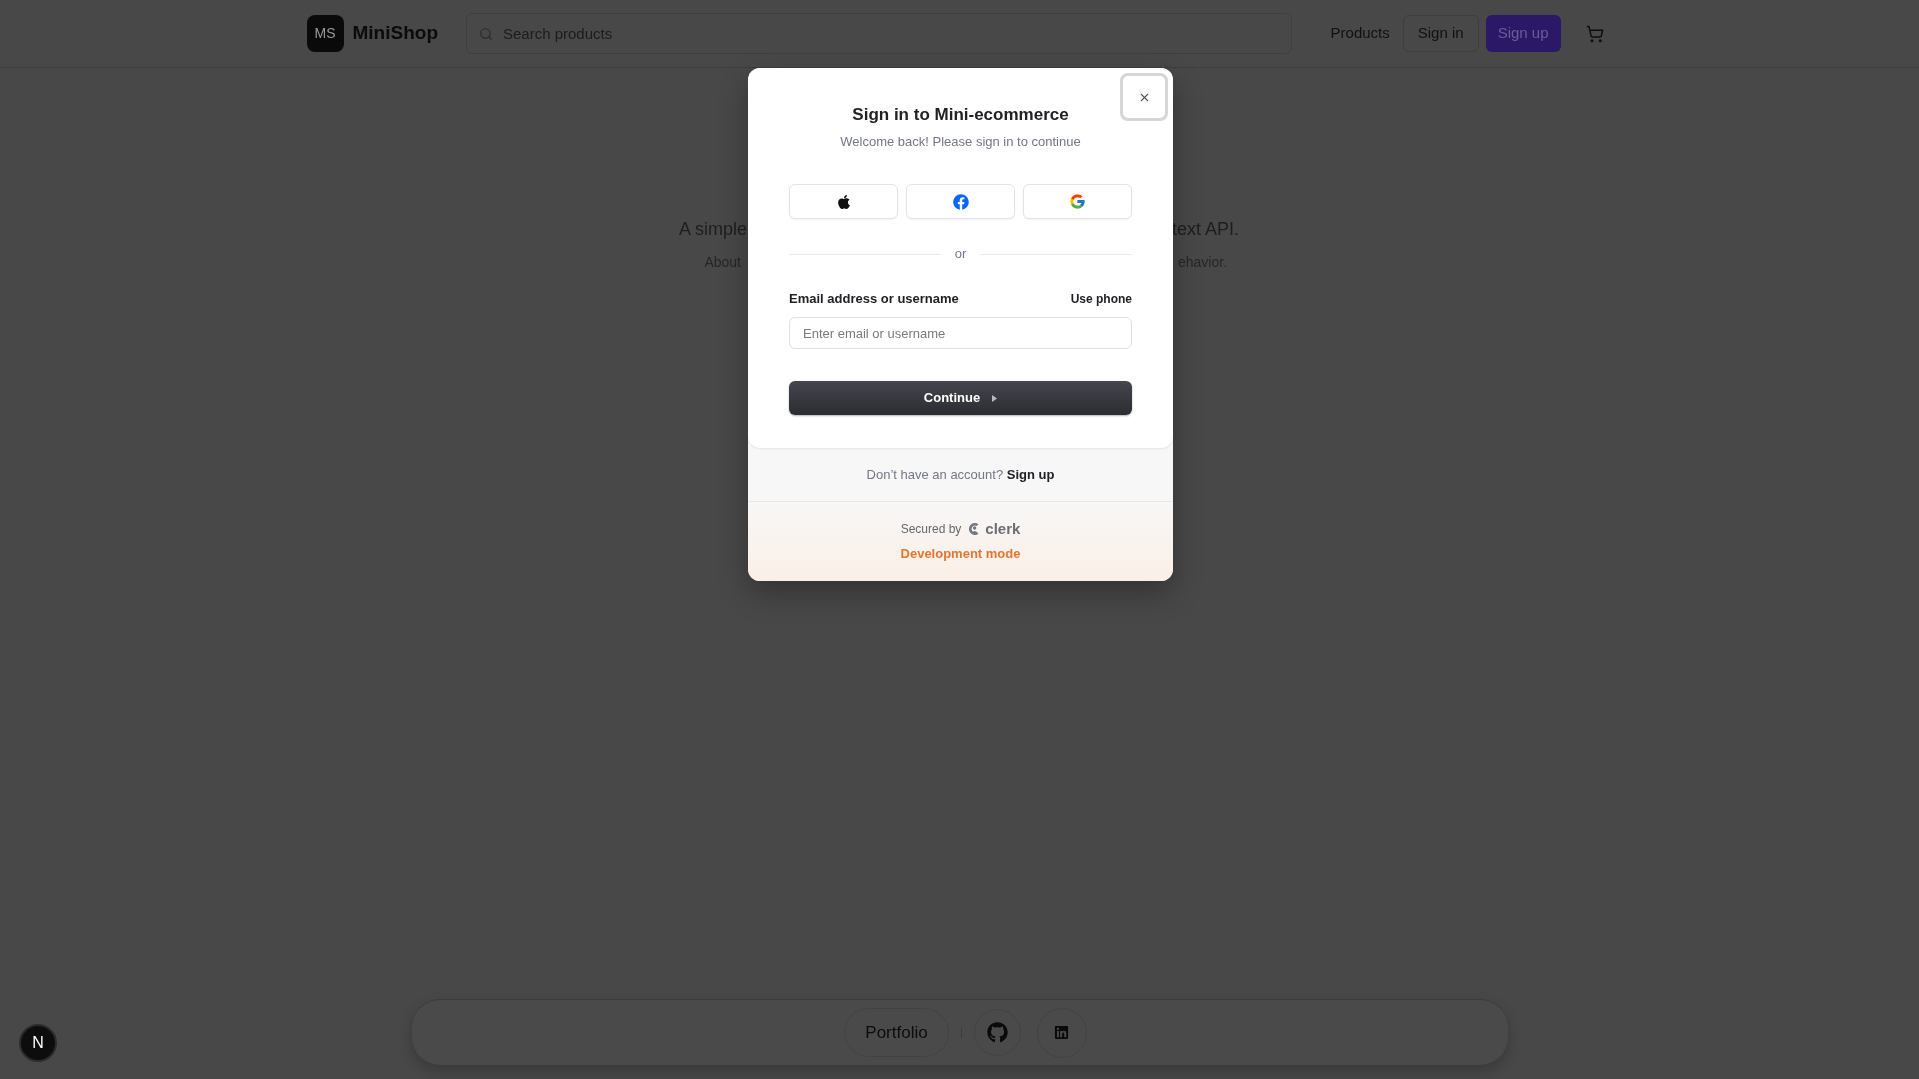 This screenshot has width=1919, height=1079. Describe the element at coordinates (960, 115) in the screenshot. I see `dialog-title: Sign in to Mini-ecommerce` at that location.